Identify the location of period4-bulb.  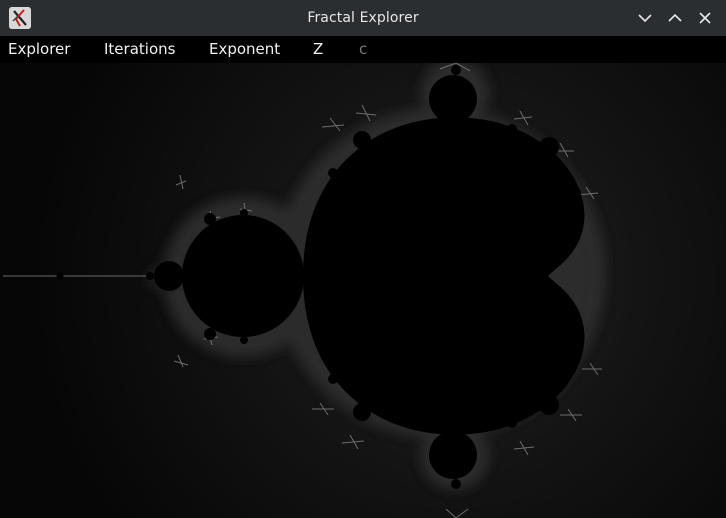
(169, 276).